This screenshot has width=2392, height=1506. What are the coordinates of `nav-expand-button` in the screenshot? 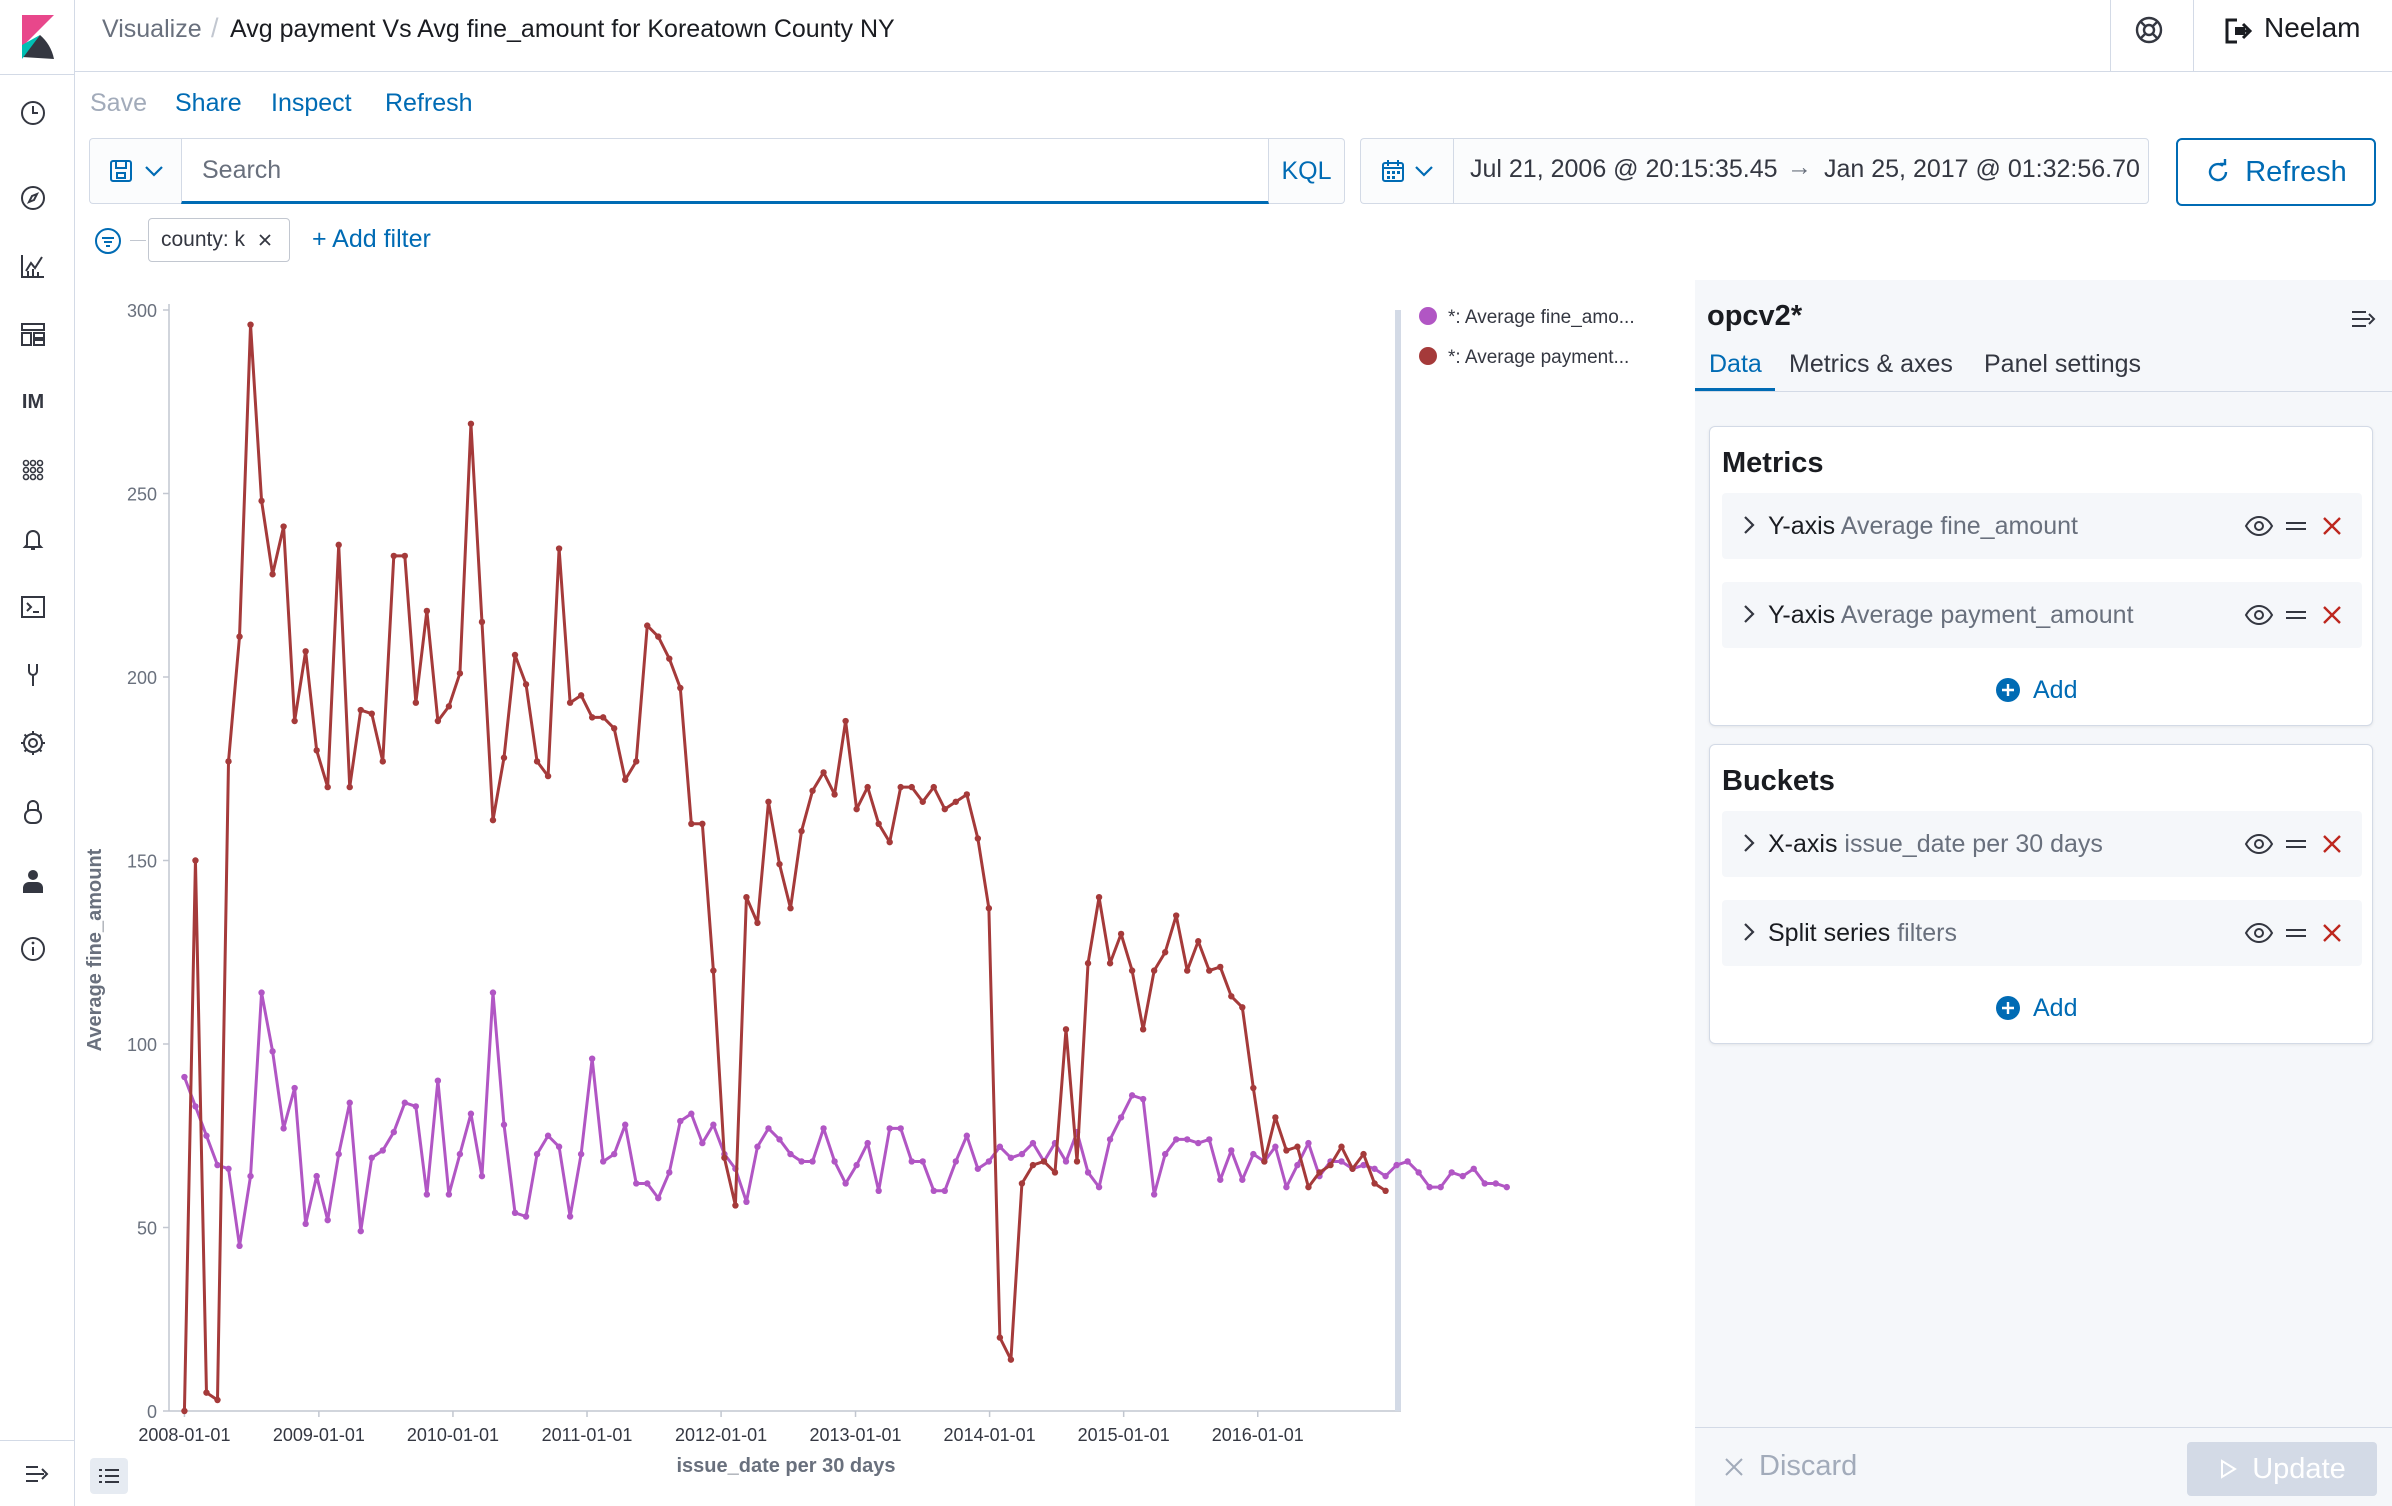 It's located at (37, 1473).